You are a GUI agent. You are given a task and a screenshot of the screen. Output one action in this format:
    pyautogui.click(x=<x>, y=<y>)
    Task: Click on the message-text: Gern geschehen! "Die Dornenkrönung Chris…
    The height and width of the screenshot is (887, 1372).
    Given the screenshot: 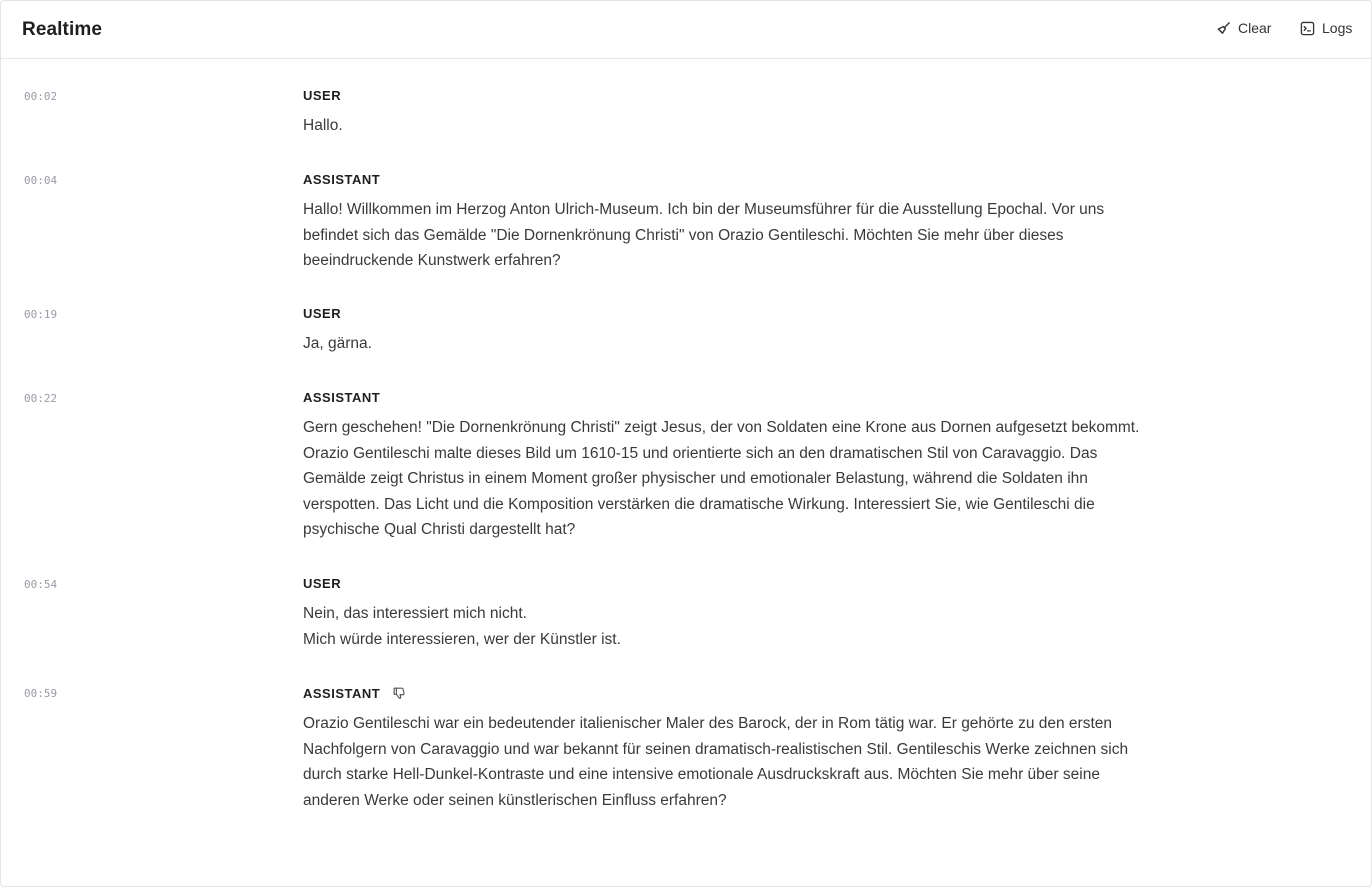 What is the action you would take?
    pyautogui.click(x=721, y=478)
    